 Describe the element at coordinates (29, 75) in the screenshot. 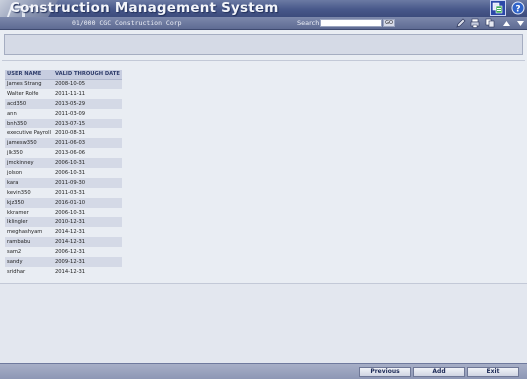

I see `column-header-user-name: USER NAME` at that location.